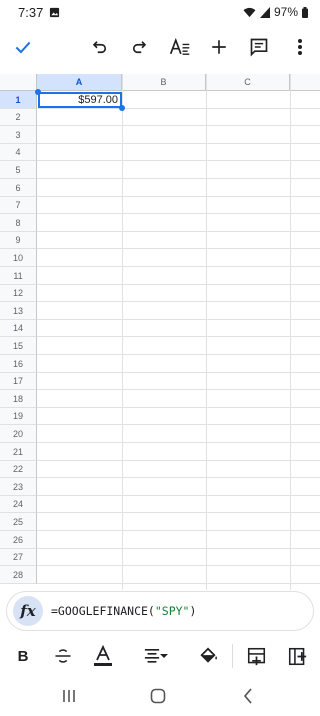 The height and width of the screenshot is (716, 320). What do you see at coordinates (18, 152) in the screenshot?
I see `row-header-4: 4` at bounding box center [18, 152].